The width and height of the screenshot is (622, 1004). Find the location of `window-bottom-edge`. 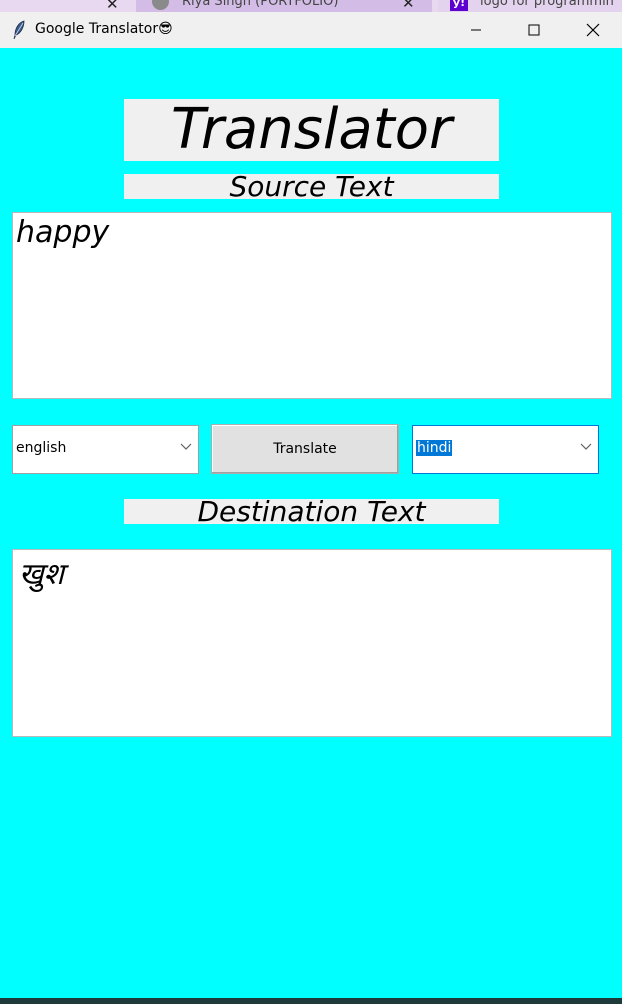

window-bottom-edge is located at coordinates (311, 1001).